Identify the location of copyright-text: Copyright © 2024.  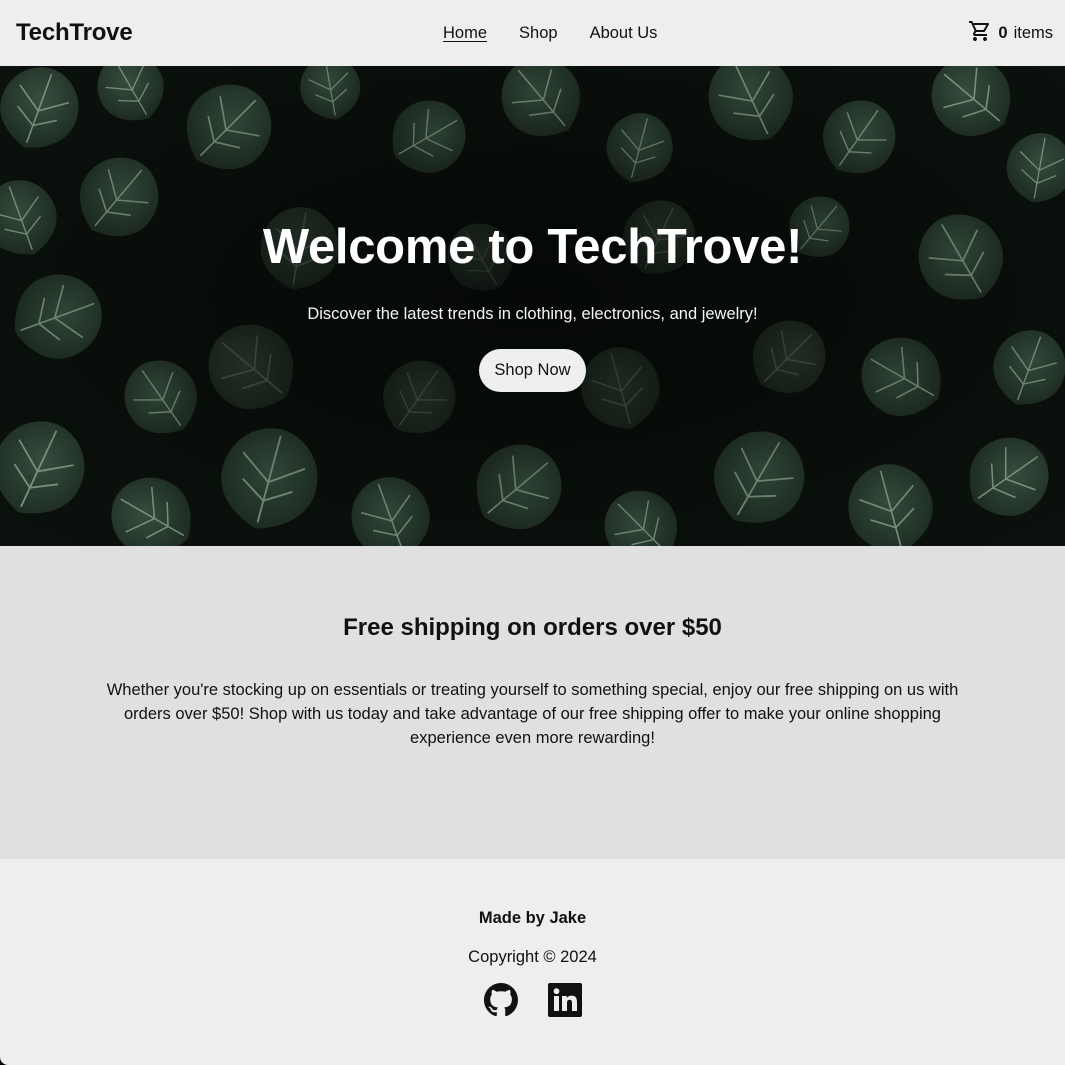
(532, 957).